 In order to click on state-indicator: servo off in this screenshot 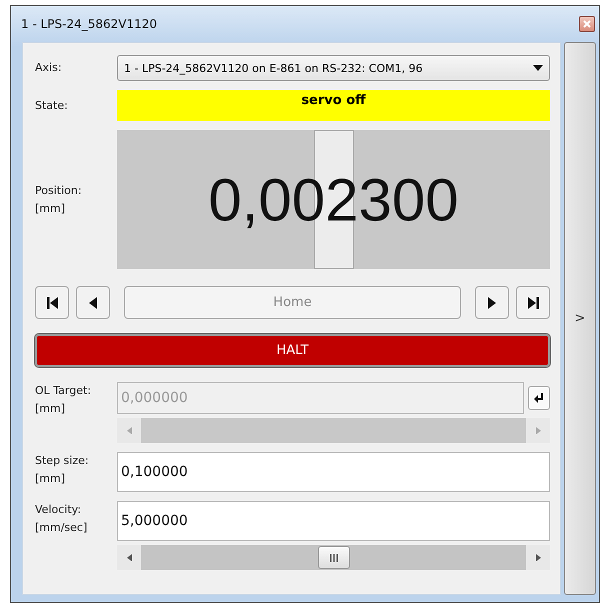, I will do `click(333, 105)`.